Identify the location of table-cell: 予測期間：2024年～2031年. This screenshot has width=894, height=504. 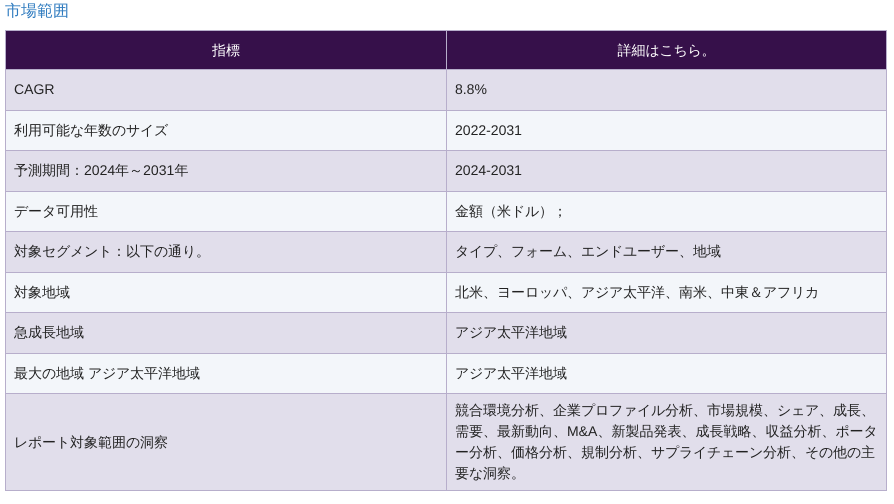
(226, 170).